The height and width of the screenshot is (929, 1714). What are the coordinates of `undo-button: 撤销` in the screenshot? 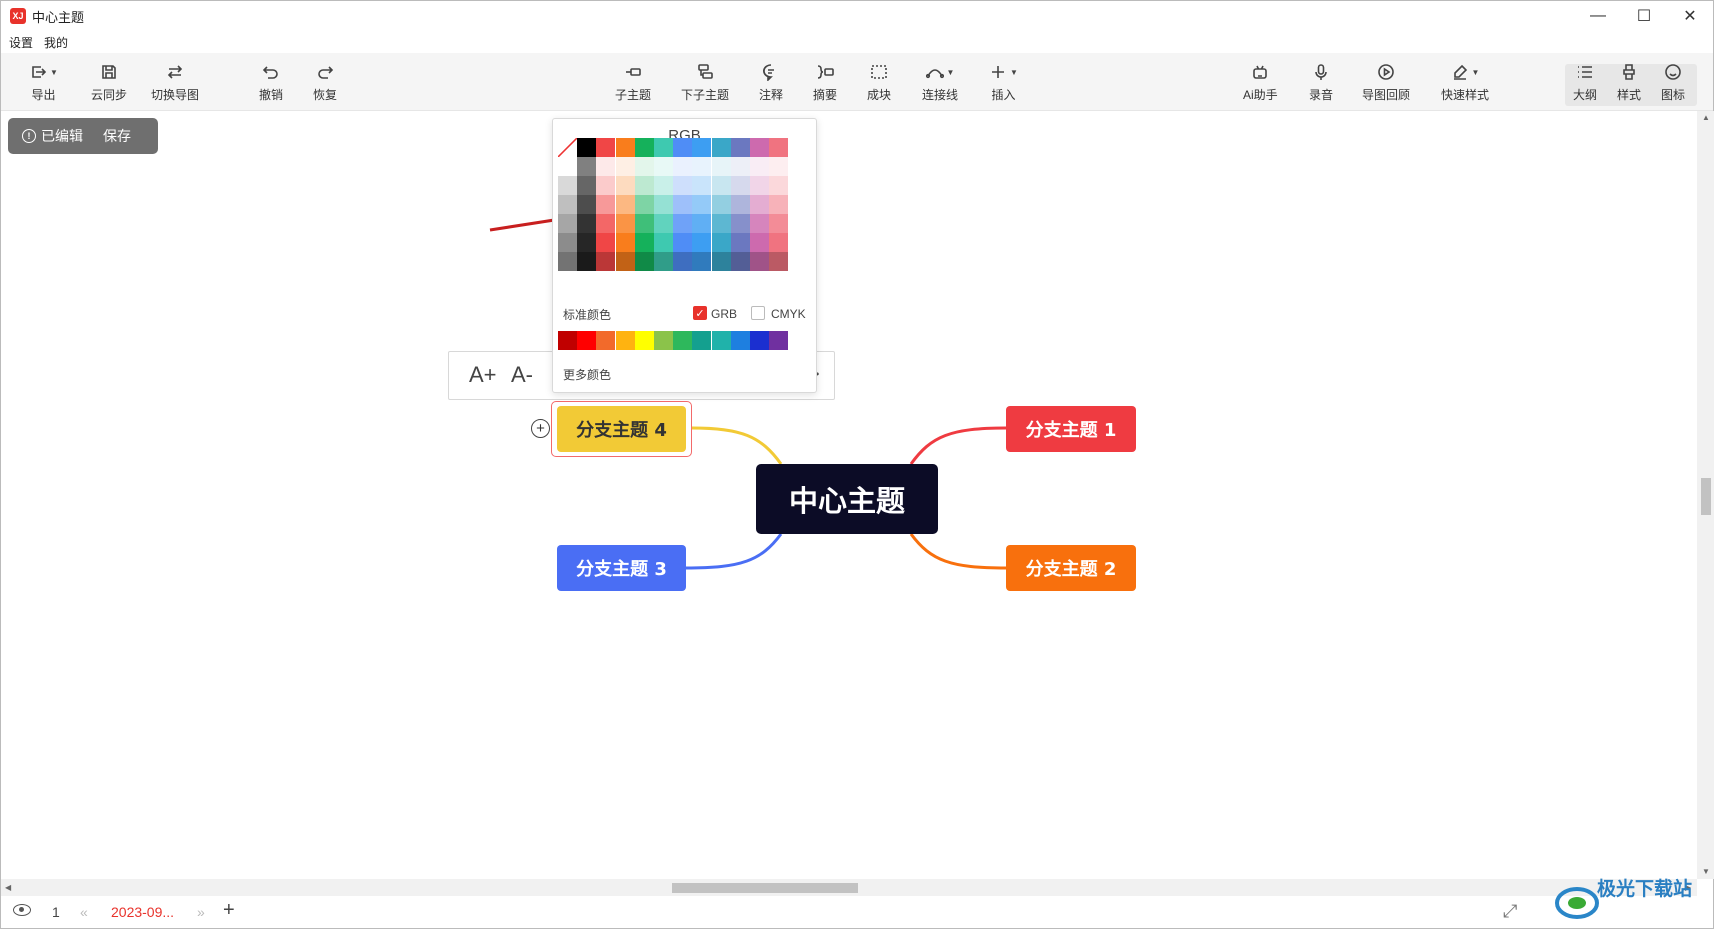 It's located at (271, 82).